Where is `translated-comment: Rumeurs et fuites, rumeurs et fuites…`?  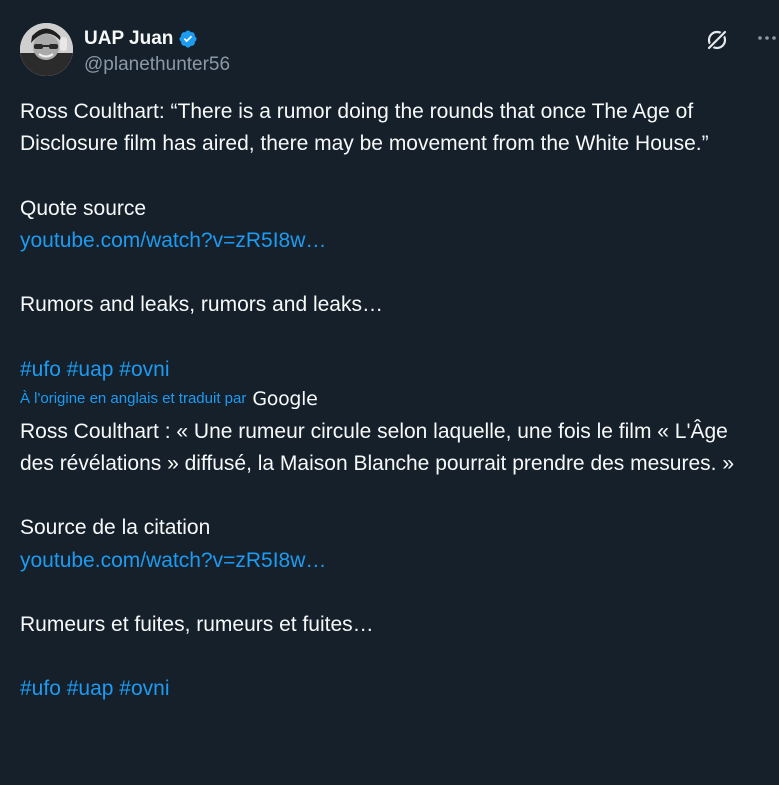 translated-comment: Rumeurs et fuites, rumeurs et fuites… is located at coordinates (197, 624).